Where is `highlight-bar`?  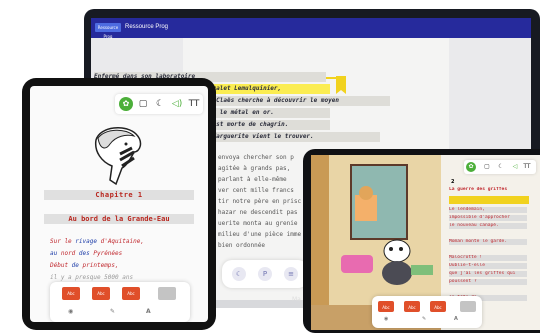
highlight-bar is located at coordinates (489, 200).